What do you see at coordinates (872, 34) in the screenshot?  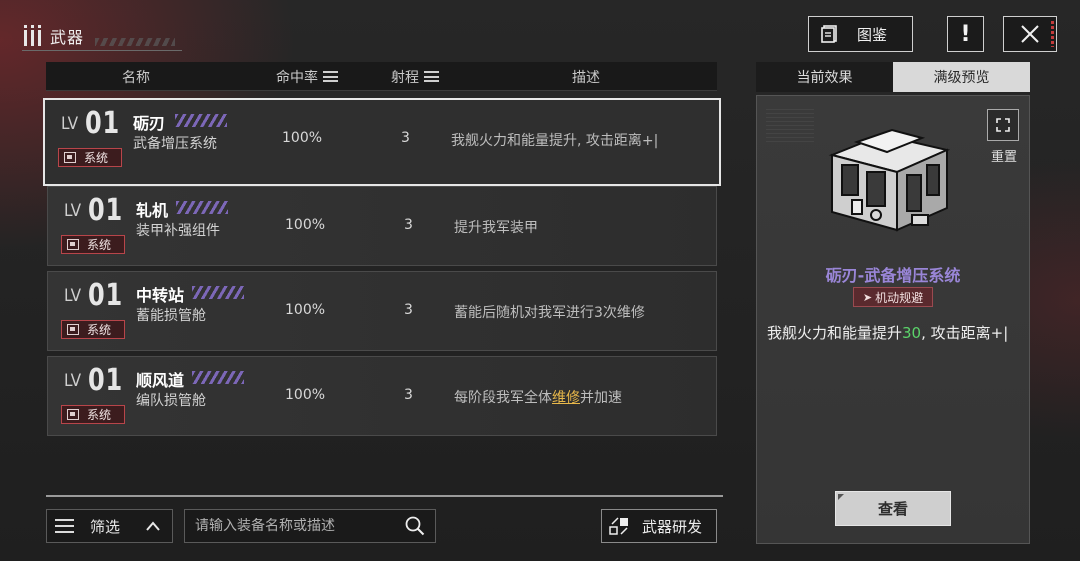 I see `atlas-button-label: 图鉴` at bounding box center [872, 34].